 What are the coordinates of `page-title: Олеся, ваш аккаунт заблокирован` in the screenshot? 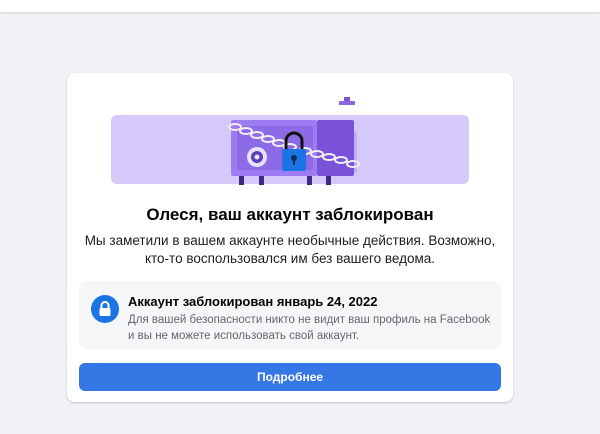 It's located at (290, 214).